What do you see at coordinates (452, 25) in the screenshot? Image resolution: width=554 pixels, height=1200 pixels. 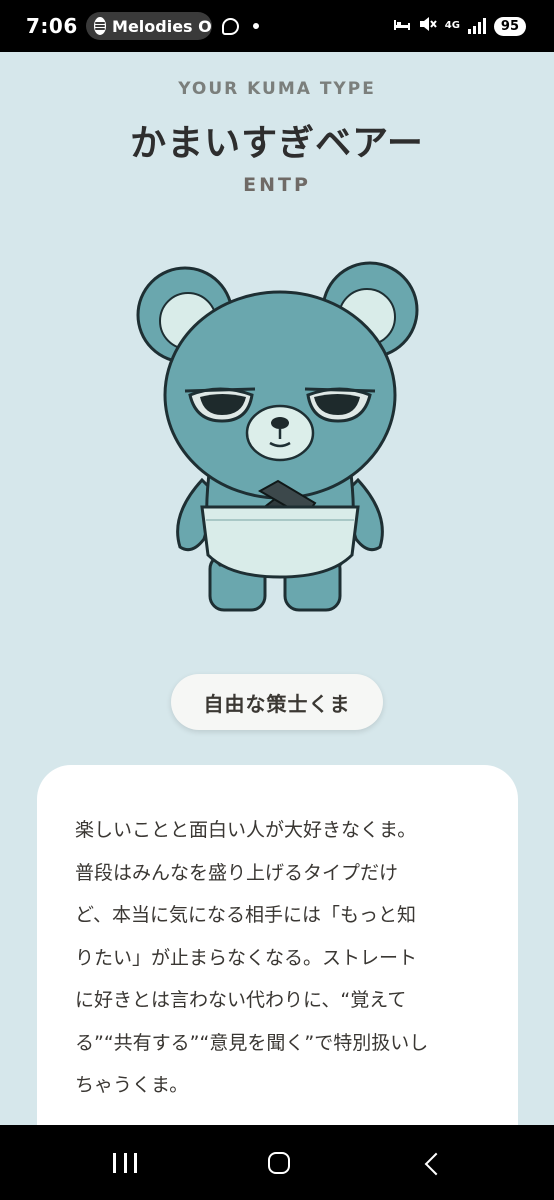 I see `network-type: 4G` at bounding box center [452, 25].